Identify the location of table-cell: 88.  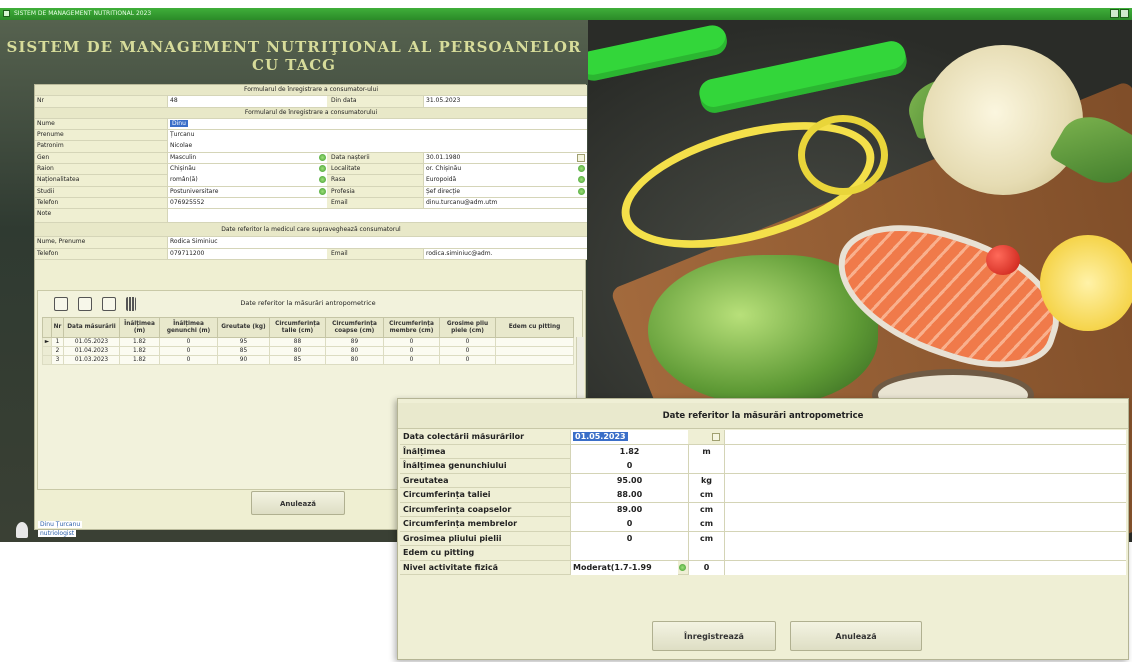
(297, 342).